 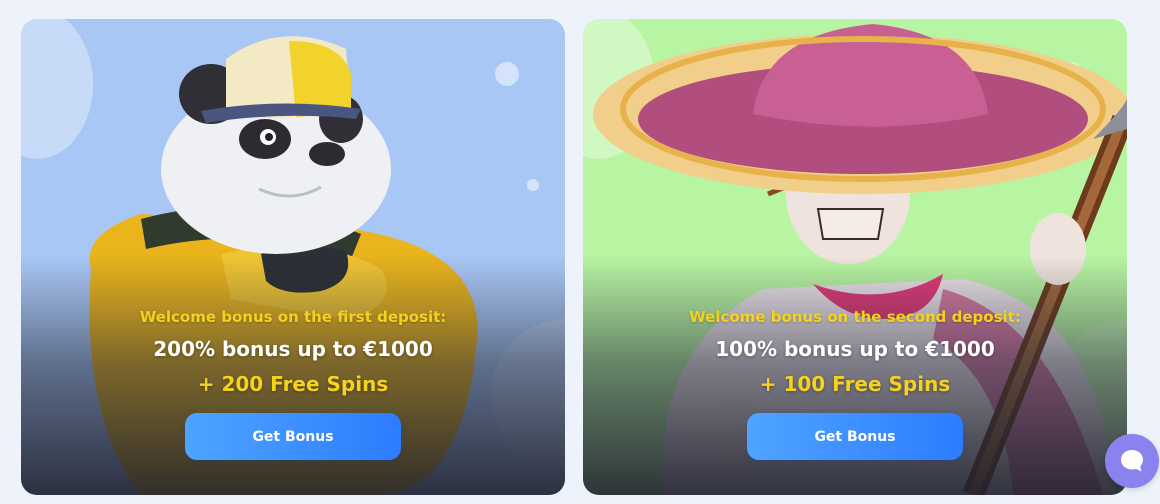 What do you see at coordinates (855, 317) in the screenshot?
I see `bonus-subtitle: Welcome bonus on the second deposit:` at bounding box center [855, 317].